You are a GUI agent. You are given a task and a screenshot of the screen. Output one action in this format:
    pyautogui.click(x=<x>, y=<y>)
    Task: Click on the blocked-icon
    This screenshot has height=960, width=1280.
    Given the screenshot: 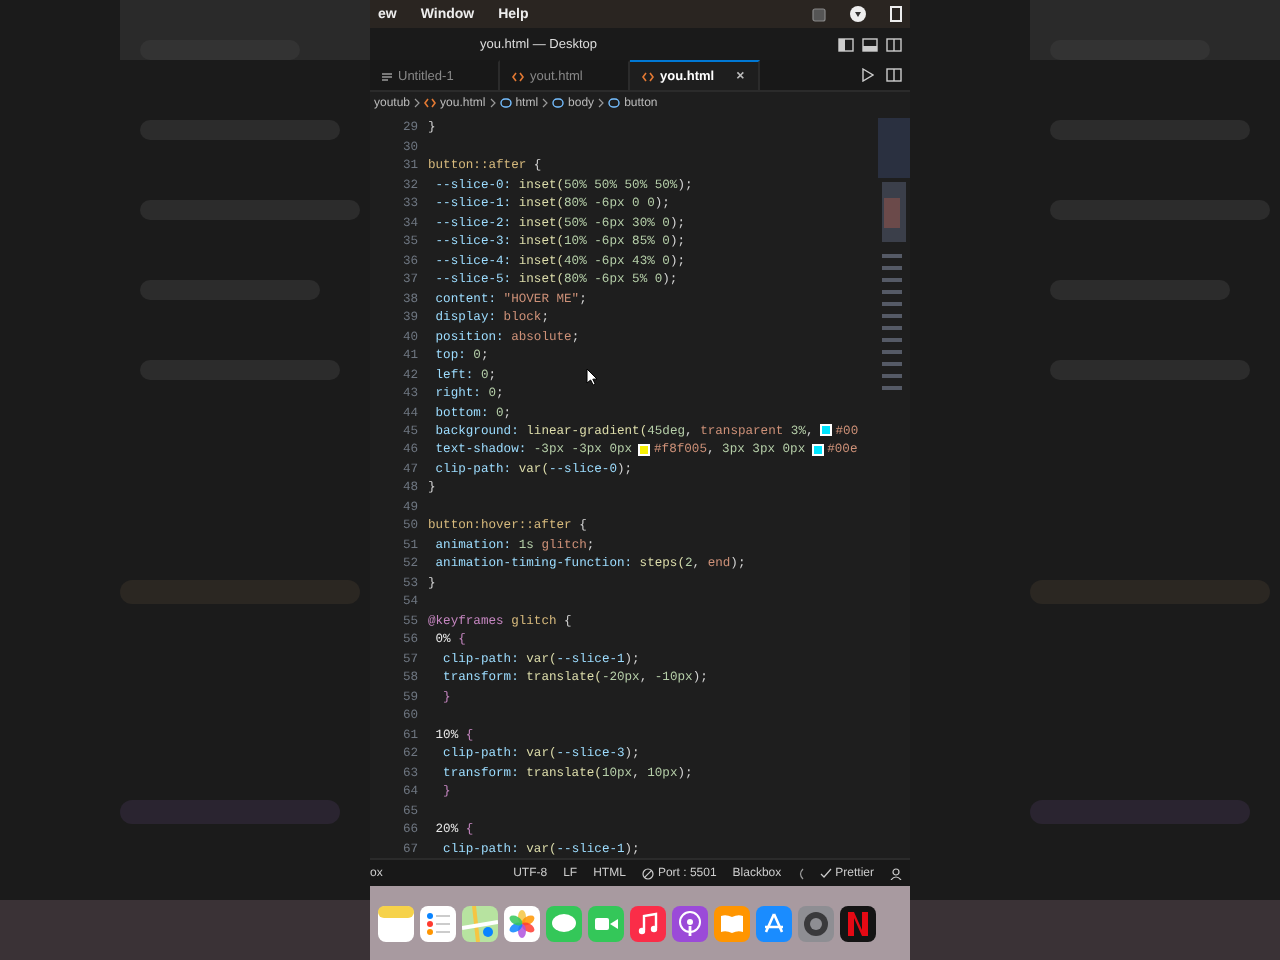 What is the action you would take?
    pyautogui.click(x=647, y=873)
    